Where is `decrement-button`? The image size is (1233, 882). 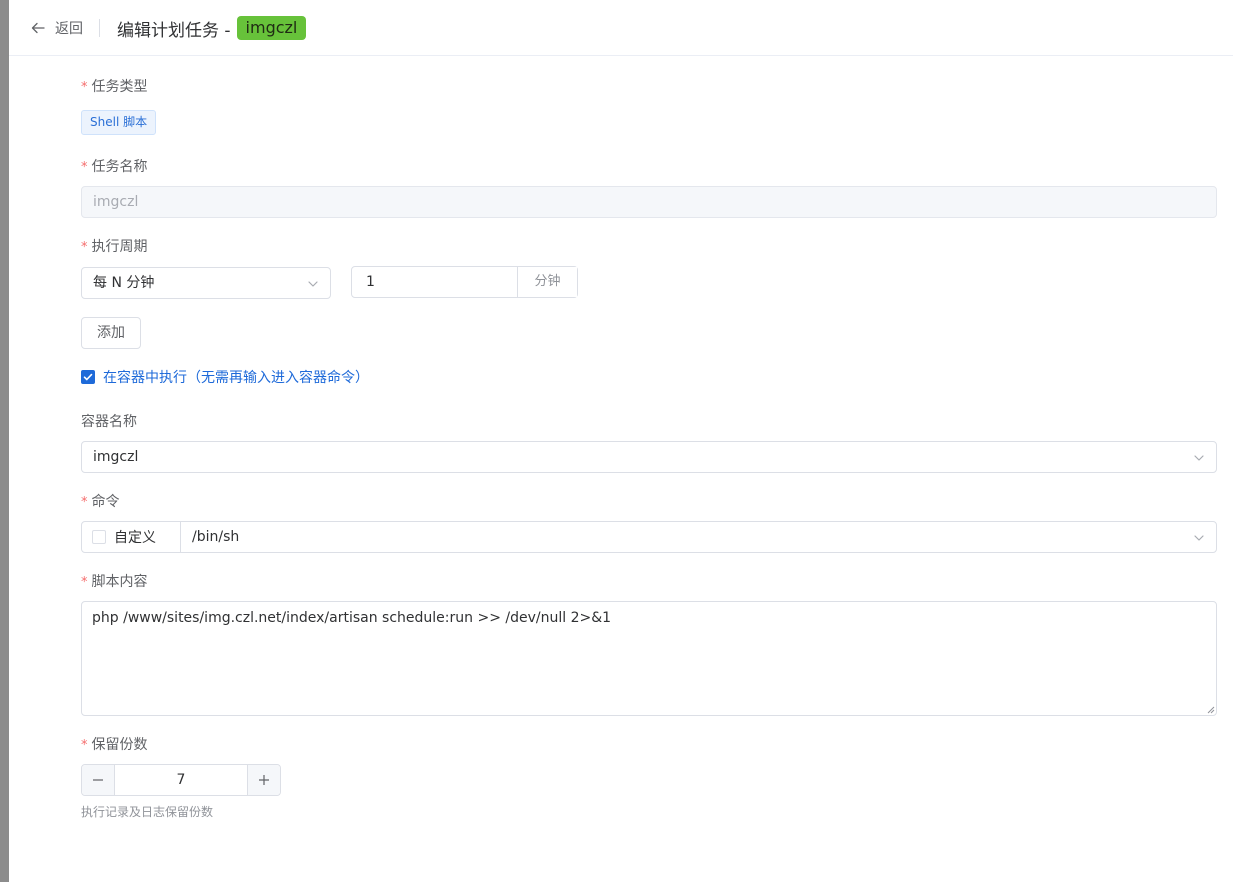
decrement-button is located at coordinates (98, 780).